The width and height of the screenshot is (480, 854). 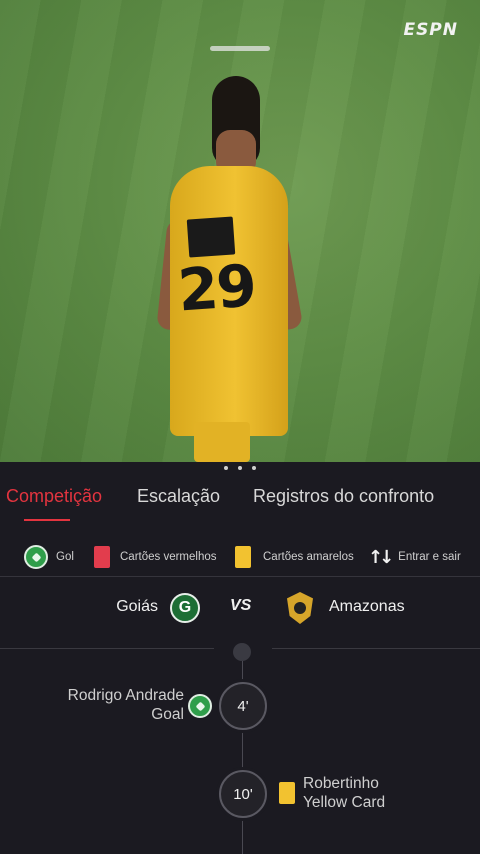 What do you see at coordinates (341, 783) in the screenshot?
I see `event-player: Robertinho` at bounding box center [341, 783].